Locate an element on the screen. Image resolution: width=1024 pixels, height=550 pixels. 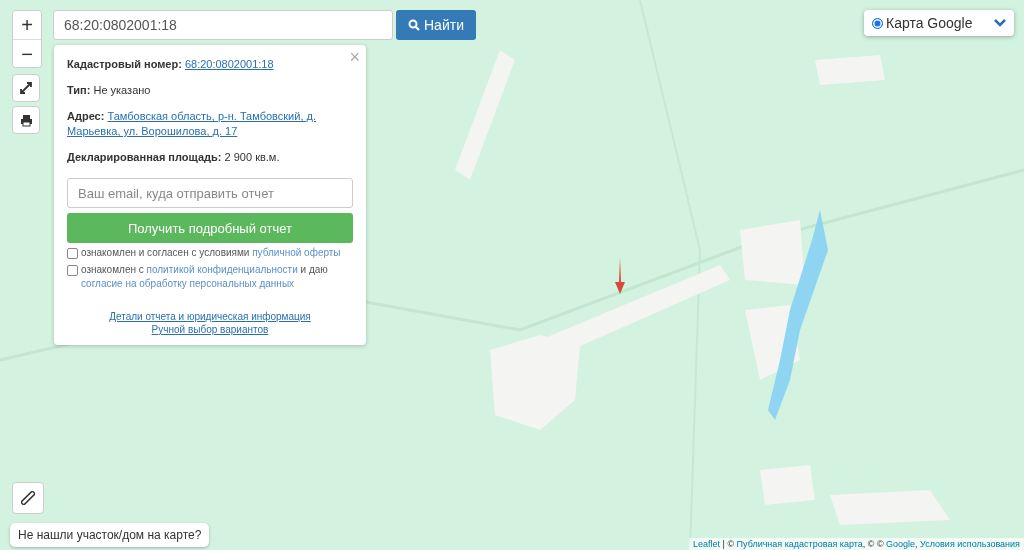
area-text: Декларированная площадь: 2 900 кв.м. is located at coordinates (174, 157).